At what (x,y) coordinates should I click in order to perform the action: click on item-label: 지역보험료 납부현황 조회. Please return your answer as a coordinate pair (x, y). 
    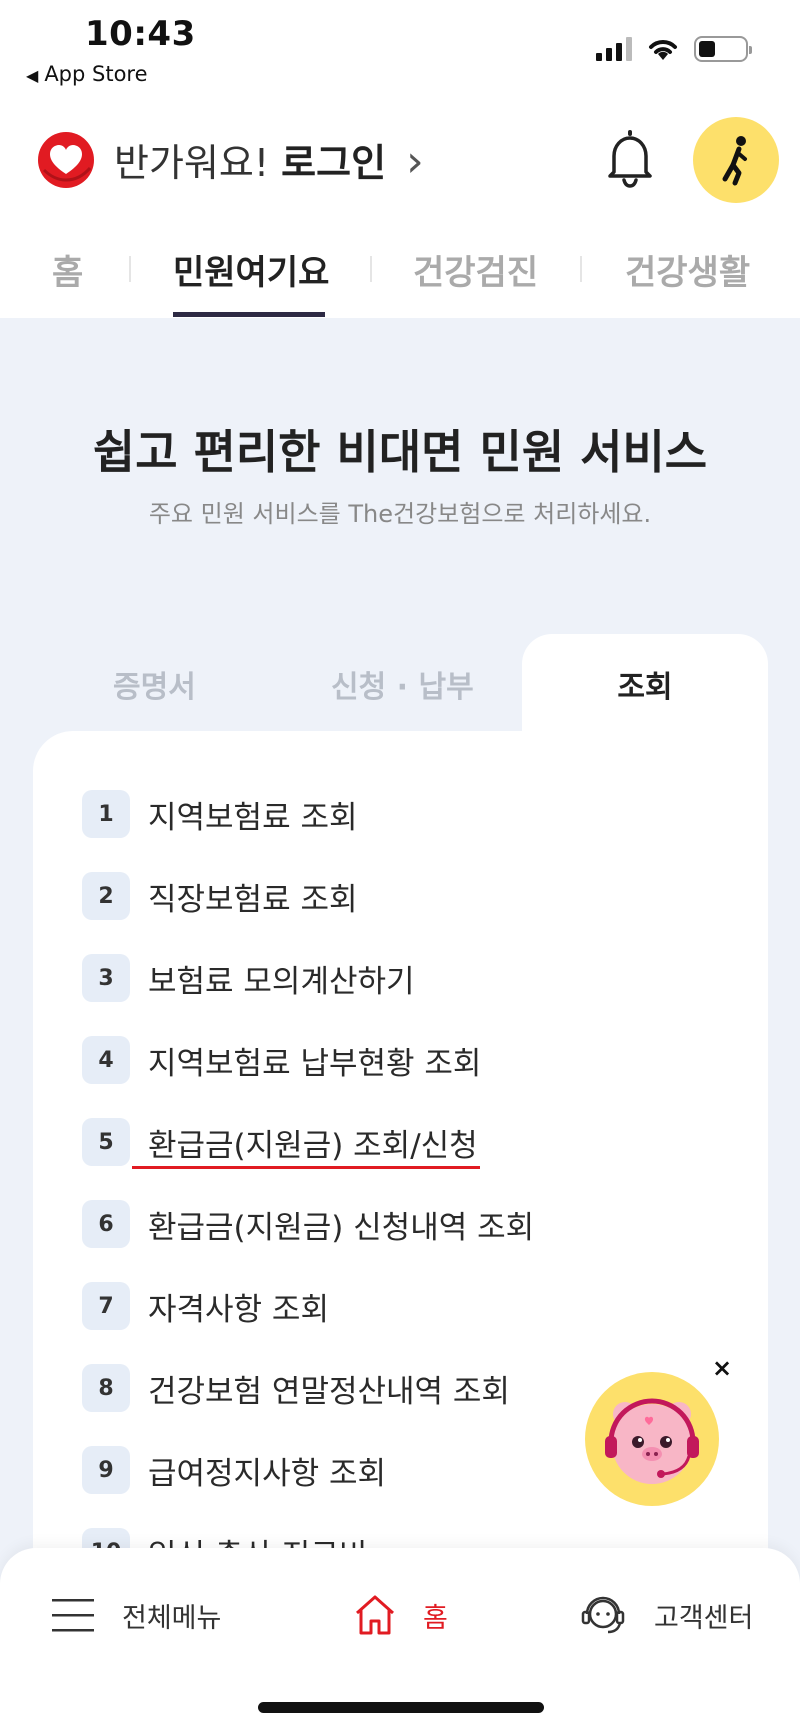
    Looking at the image, I should click on (315, 1063).